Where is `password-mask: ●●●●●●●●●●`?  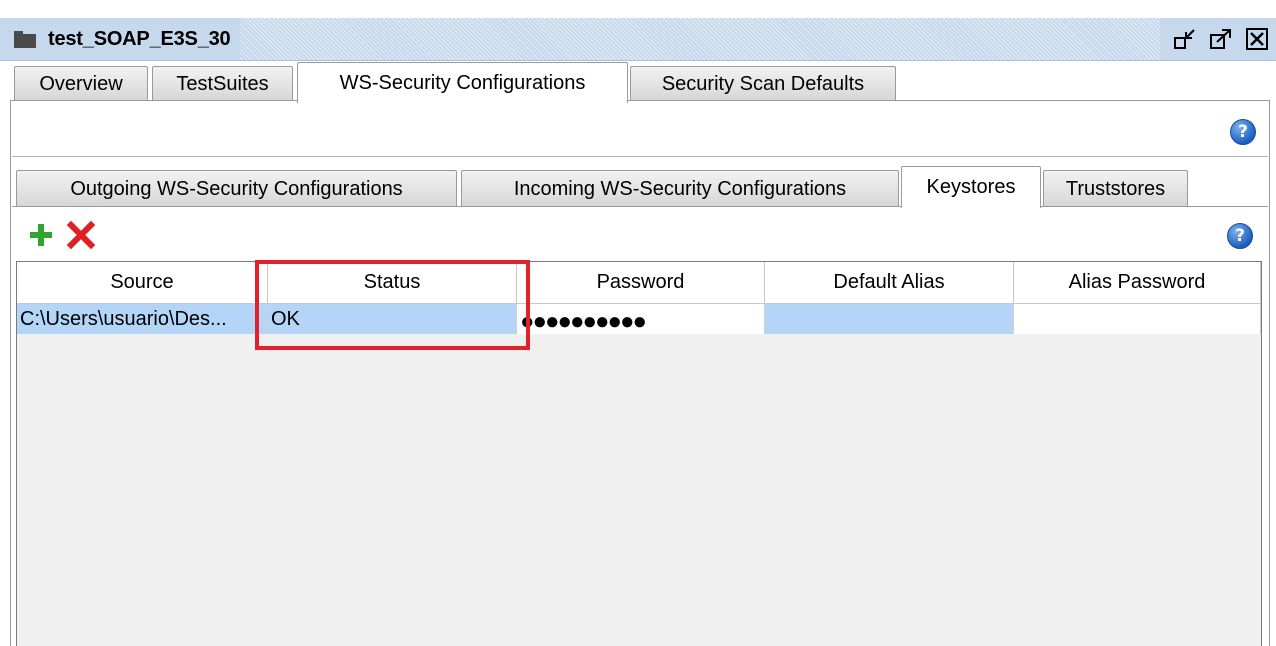
password-mask: ●●●●●●●●●● is located at coordinates (583, 321).